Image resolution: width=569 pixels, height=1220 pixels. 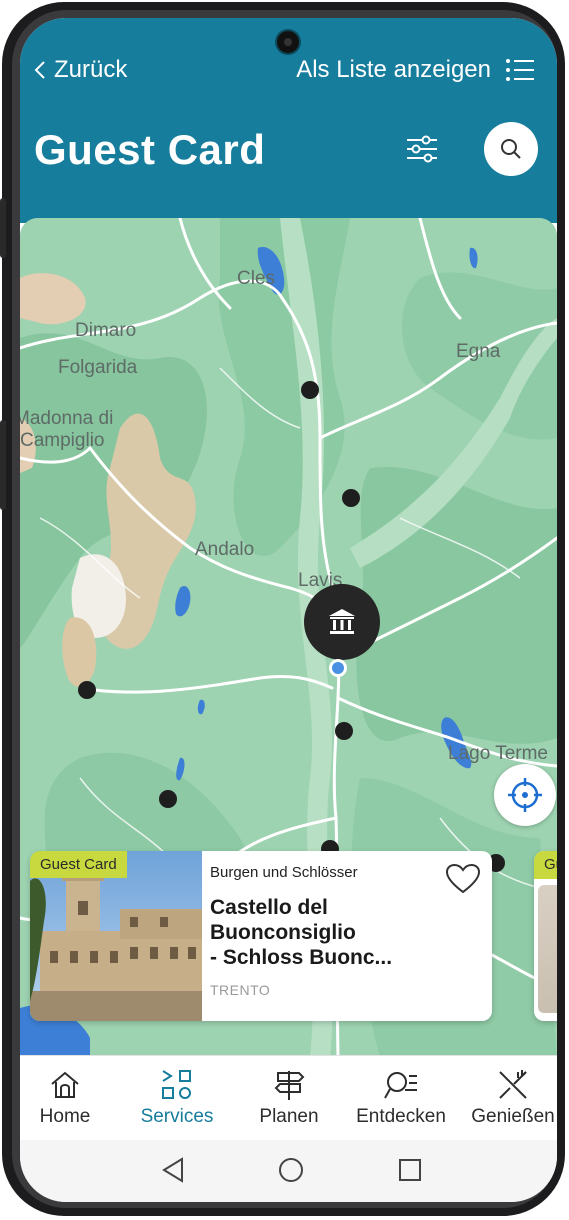 I want to click on signpost-icon, so click(x=289, y=1085).